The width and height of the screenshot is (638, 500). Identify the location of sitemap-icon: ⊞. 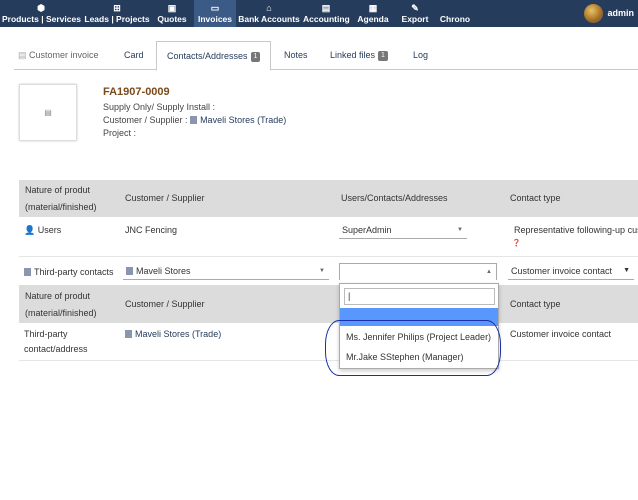
(117, 8).